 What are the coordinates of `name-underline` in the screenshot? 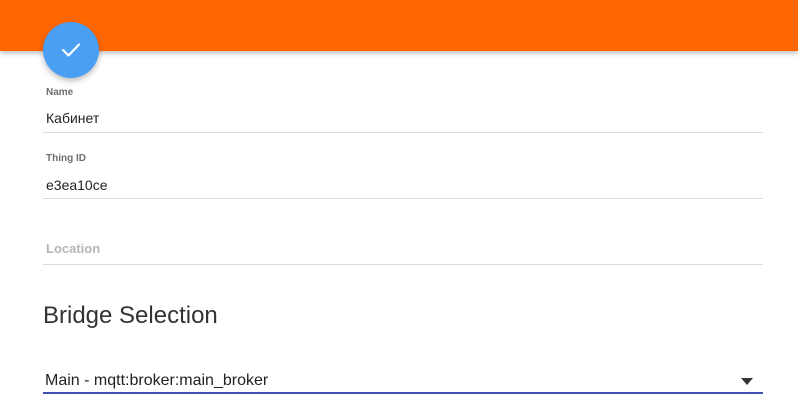 It's located at (403, 132).